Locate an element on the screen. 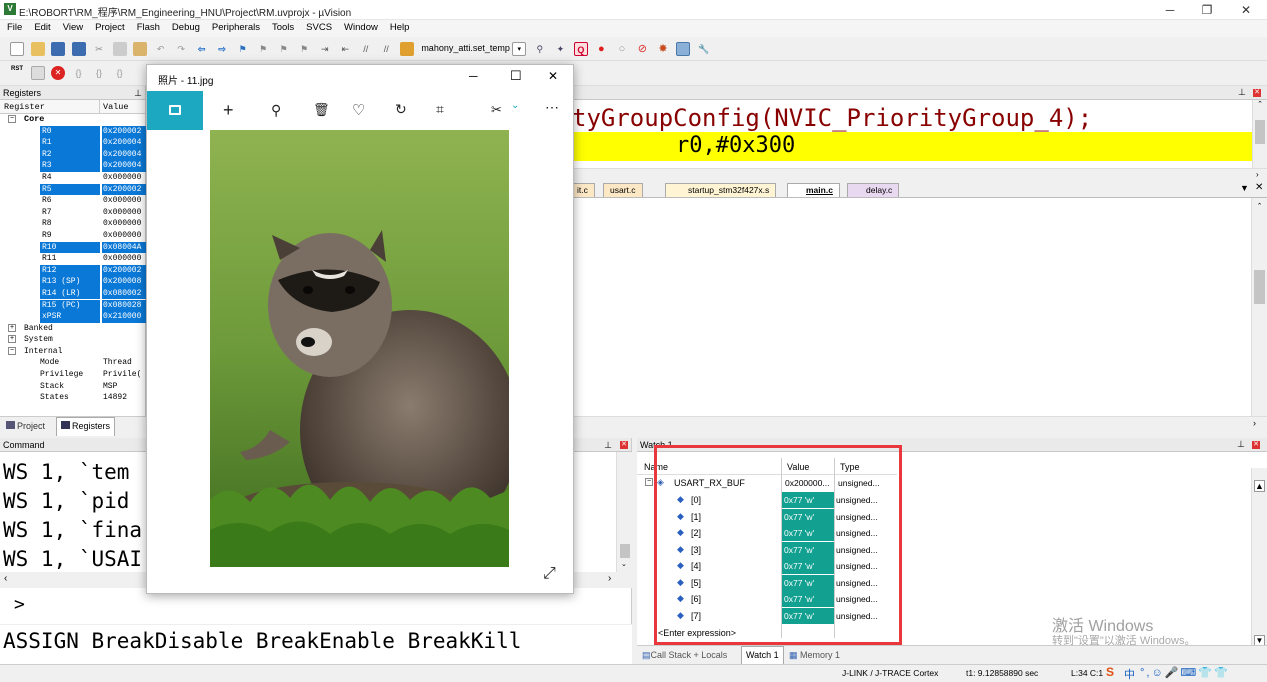 The height and width of the screenshot is (682, 1267). register-row: R13 (SP) 0x200008 is located at coordinates (73, 282).